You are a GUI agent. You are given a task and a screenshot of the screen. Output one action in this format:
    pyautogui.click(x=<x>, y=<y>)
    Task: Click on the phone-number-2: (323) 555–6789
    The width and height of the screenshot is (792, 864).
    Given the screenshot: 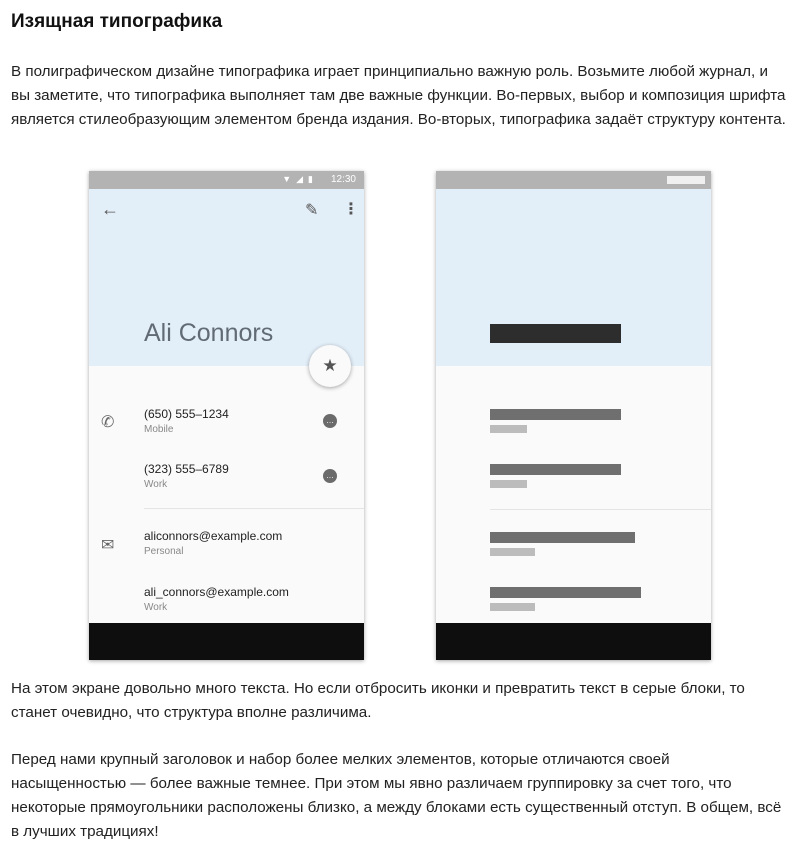 What is the action you would take?
    pyautogui.click(x=186, y=469)
    